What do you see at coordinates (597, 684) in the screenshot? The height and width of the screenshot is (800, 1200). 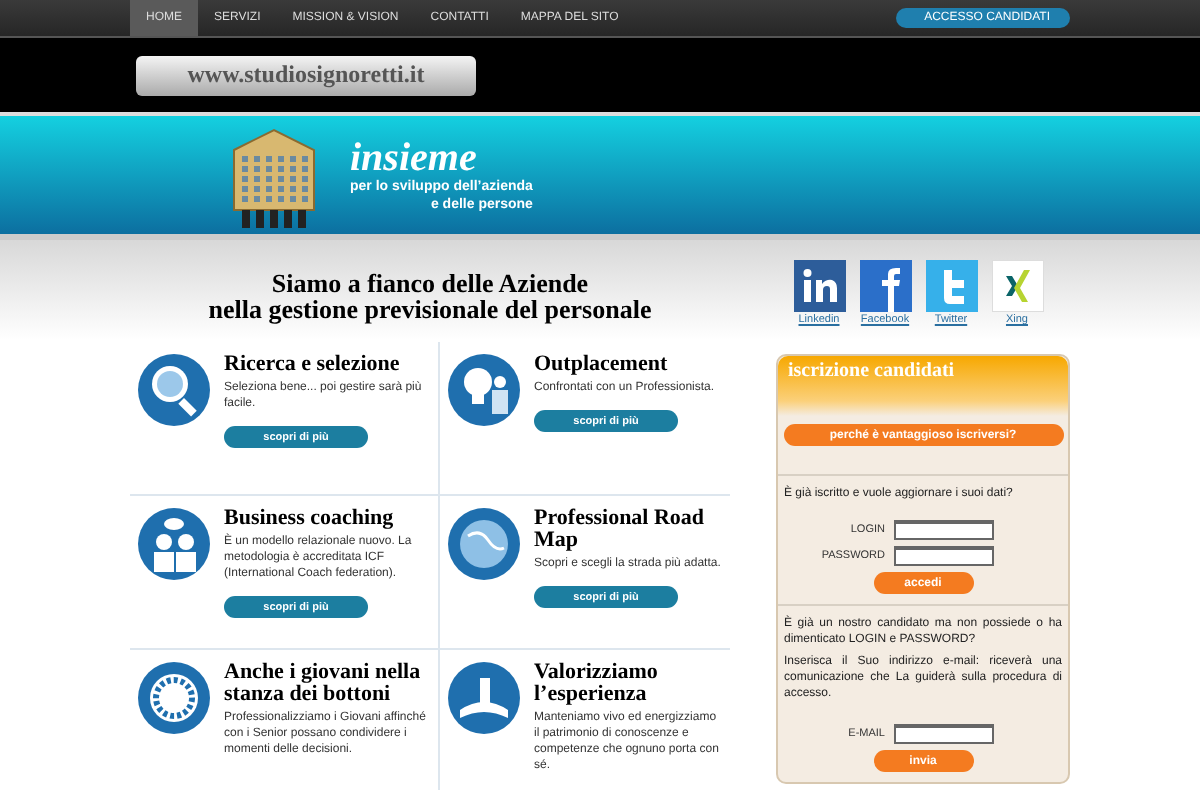 I see `service-title: Valorizziamo l’esperienza` at bounding box center [597, 684].